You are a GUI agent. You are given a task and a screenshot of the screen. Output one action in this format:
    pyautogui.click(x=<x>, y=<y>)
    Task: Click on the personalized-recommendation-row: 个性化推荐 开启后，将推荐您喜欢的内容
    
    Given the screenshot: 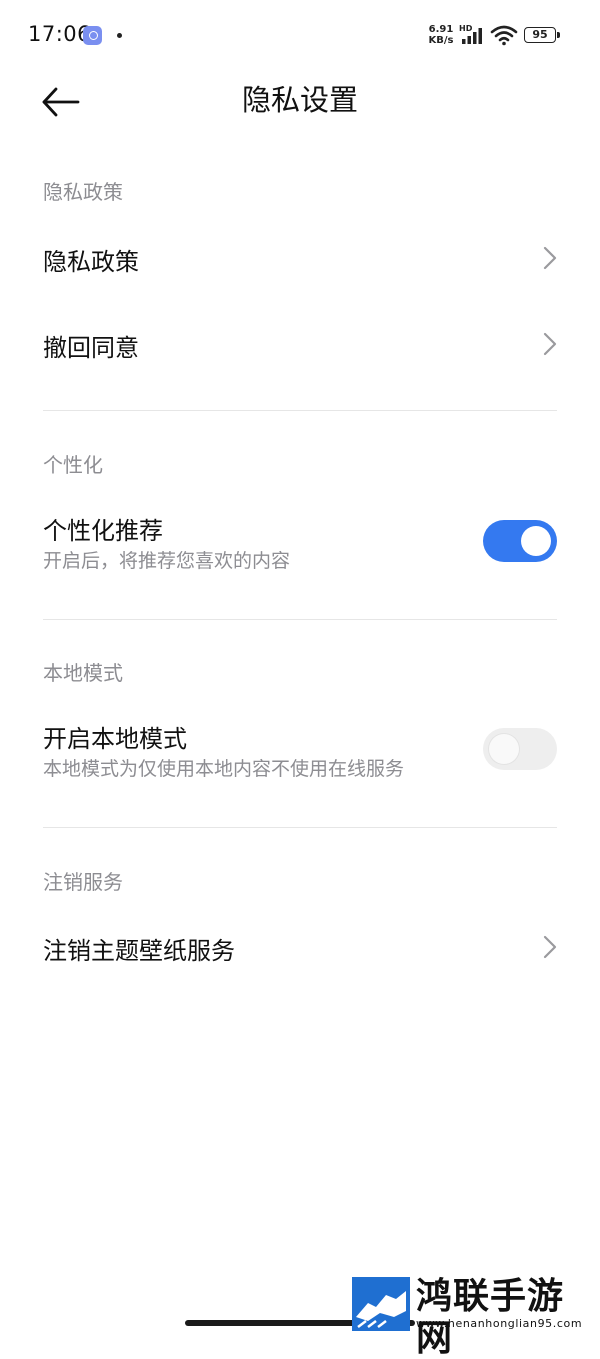 What is the action you would take?
    pyautogui.click(x=300, y=542)
    